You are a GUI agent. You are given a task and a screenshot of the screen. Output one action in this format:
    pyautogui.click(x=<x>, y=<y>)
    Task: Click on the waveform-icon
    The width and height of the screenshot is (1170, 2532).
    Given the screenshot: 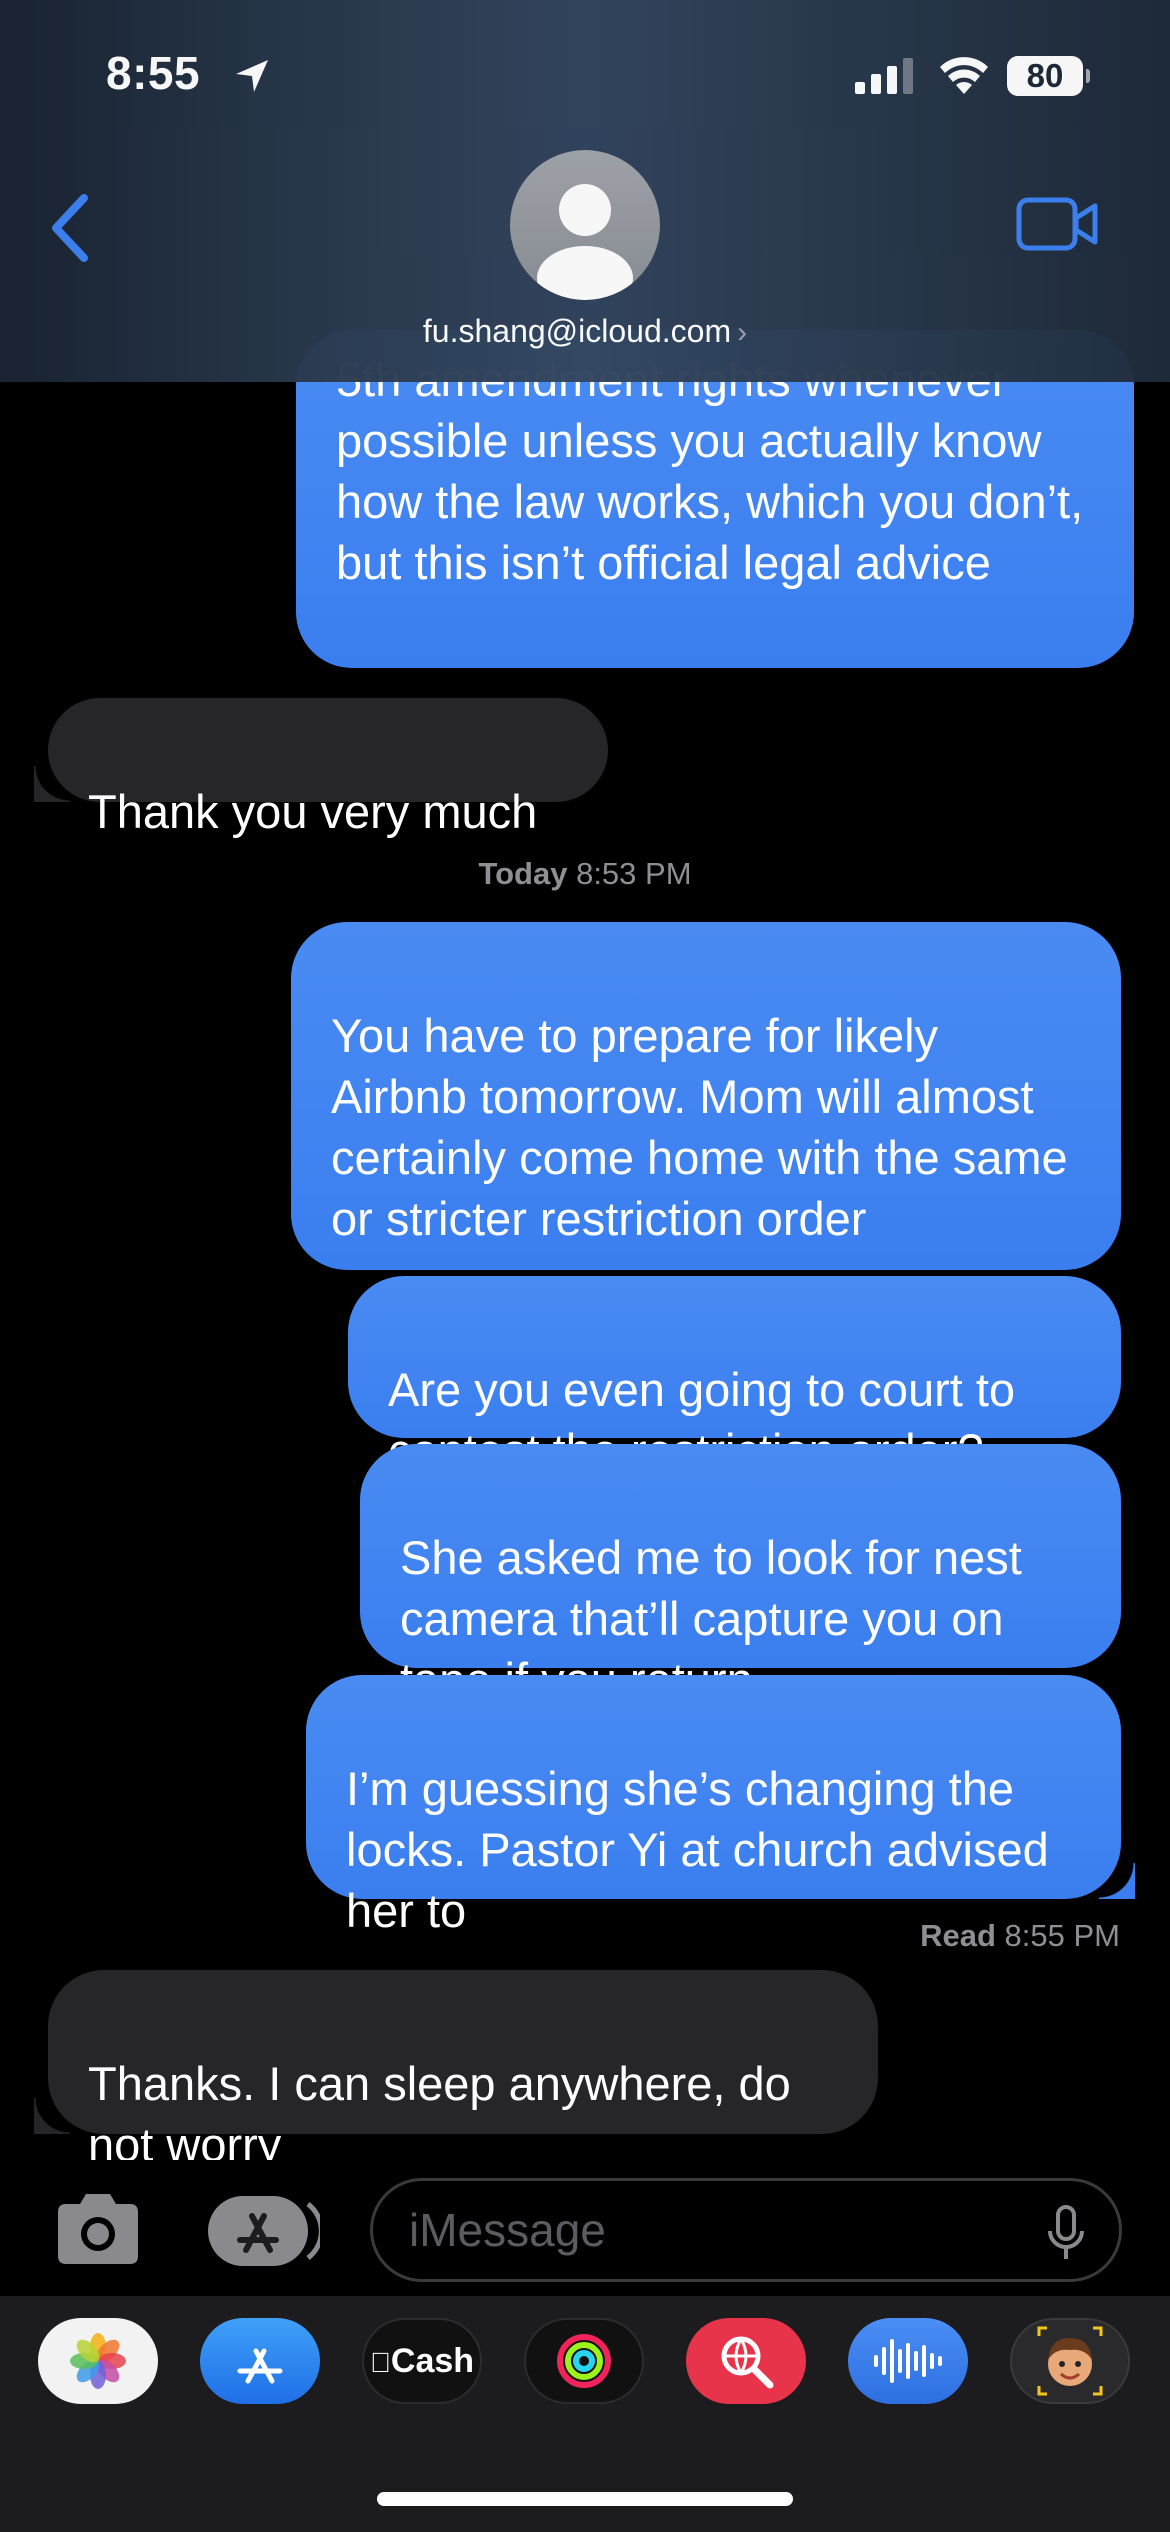 What is the action you would take?
    pyautogui.click(x=908, y=2361)
    